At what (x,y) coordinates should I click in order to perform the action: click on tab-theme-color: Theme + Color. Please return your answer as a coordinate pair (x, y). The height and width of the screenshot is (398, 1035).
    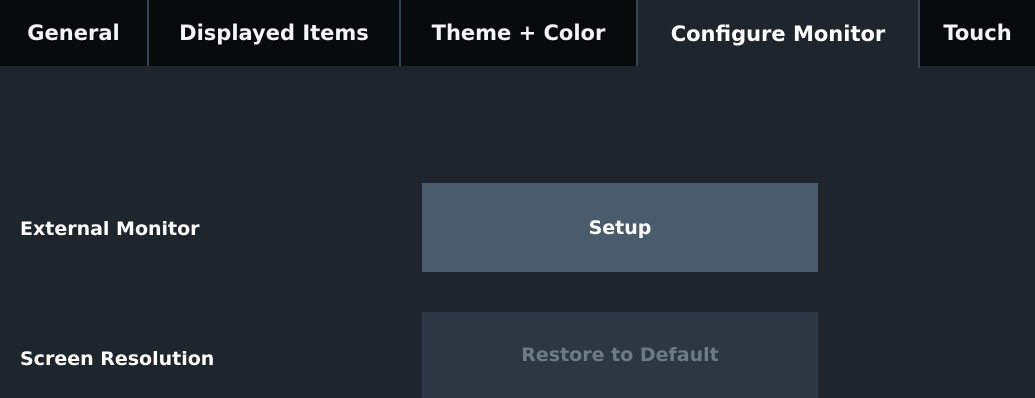
    Looking at the image, I should click on (519, 33).